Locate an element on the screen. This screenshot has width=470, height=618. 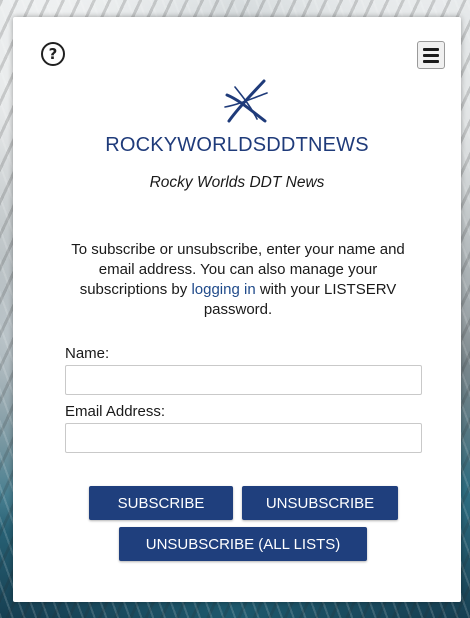
list-title: Rocky Worlds DDT News is located at coordinates (237, 182).